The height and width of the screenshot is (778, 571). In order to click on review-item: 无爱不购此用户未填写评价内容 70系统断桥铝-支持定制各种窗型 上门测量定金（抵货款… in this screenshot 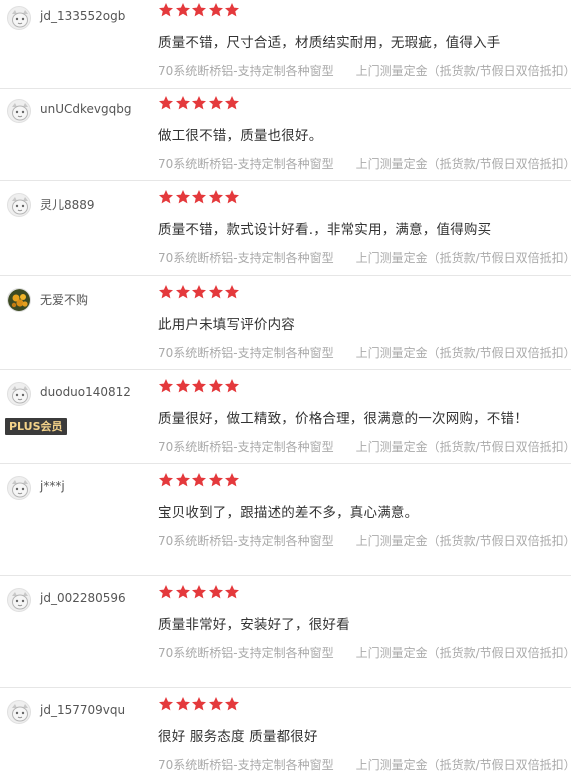, I will do `click(285, 327)`.